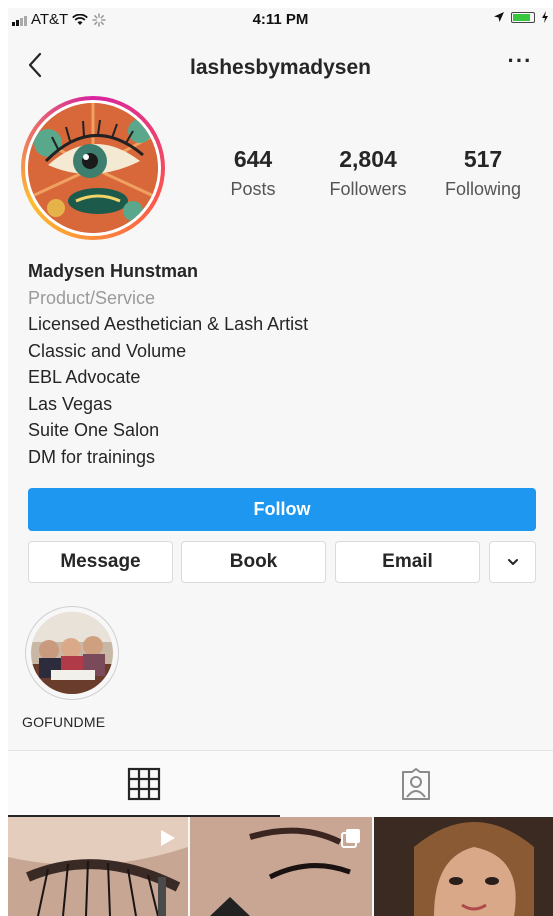  I want to click on top-navigation-bar: lashesbymadysen ···, so click(280, 66).